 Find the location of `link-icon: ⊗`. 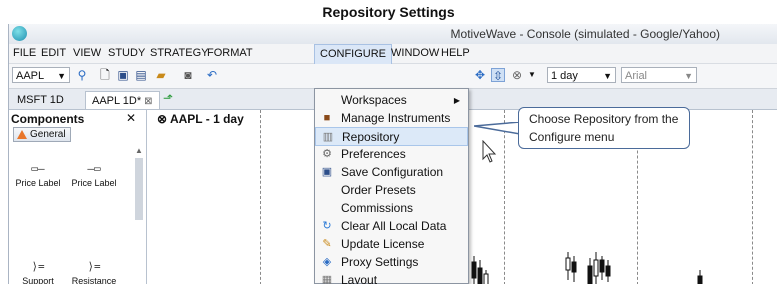

link-icon: ⊗ is located at coordinates (517, 75).